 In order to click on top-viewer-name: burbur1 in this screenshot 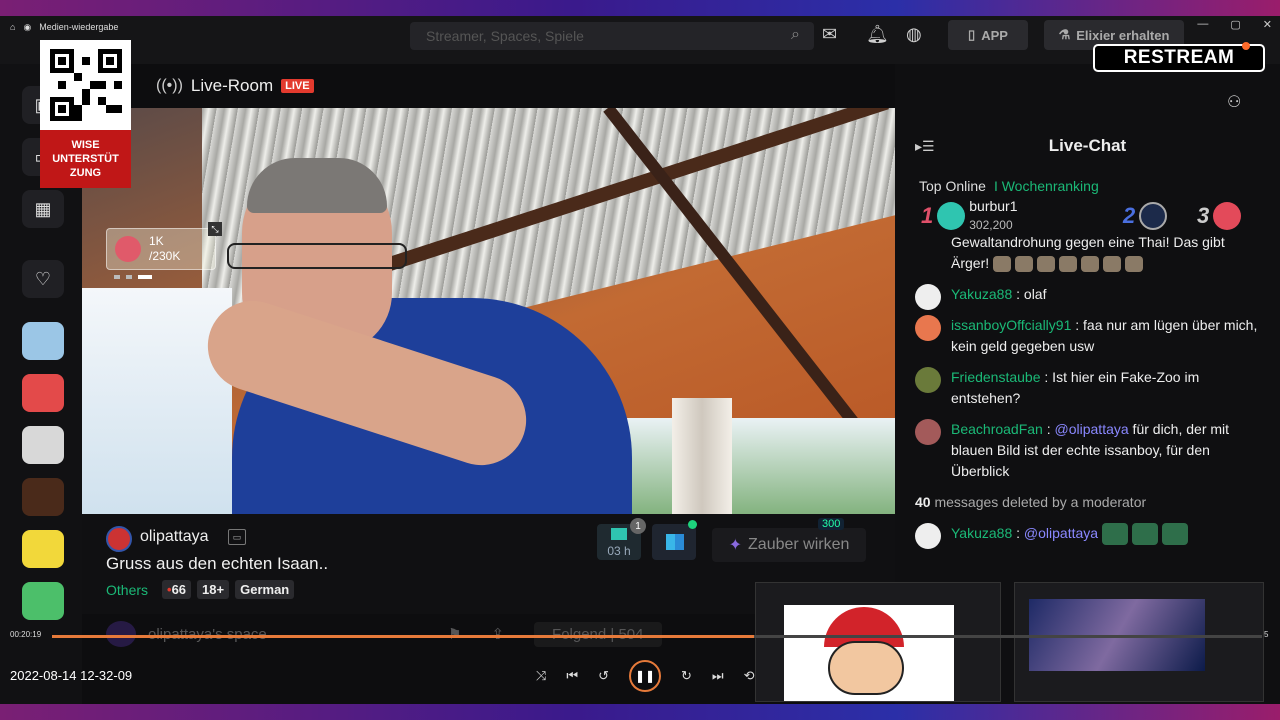, I will do `click(993, 206)`.